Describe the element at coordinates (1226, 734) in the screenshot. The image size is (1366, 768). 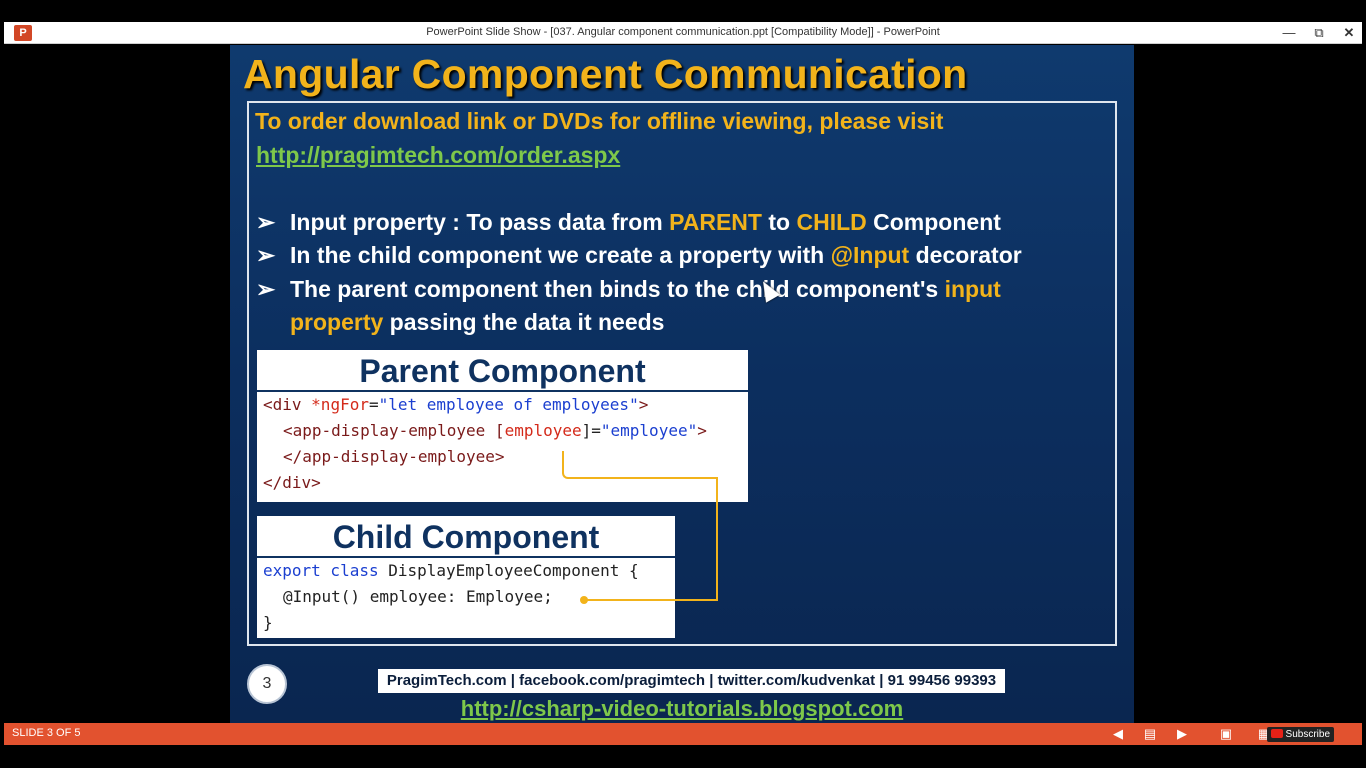
I see `reading-view-icon: ▣` at that location.